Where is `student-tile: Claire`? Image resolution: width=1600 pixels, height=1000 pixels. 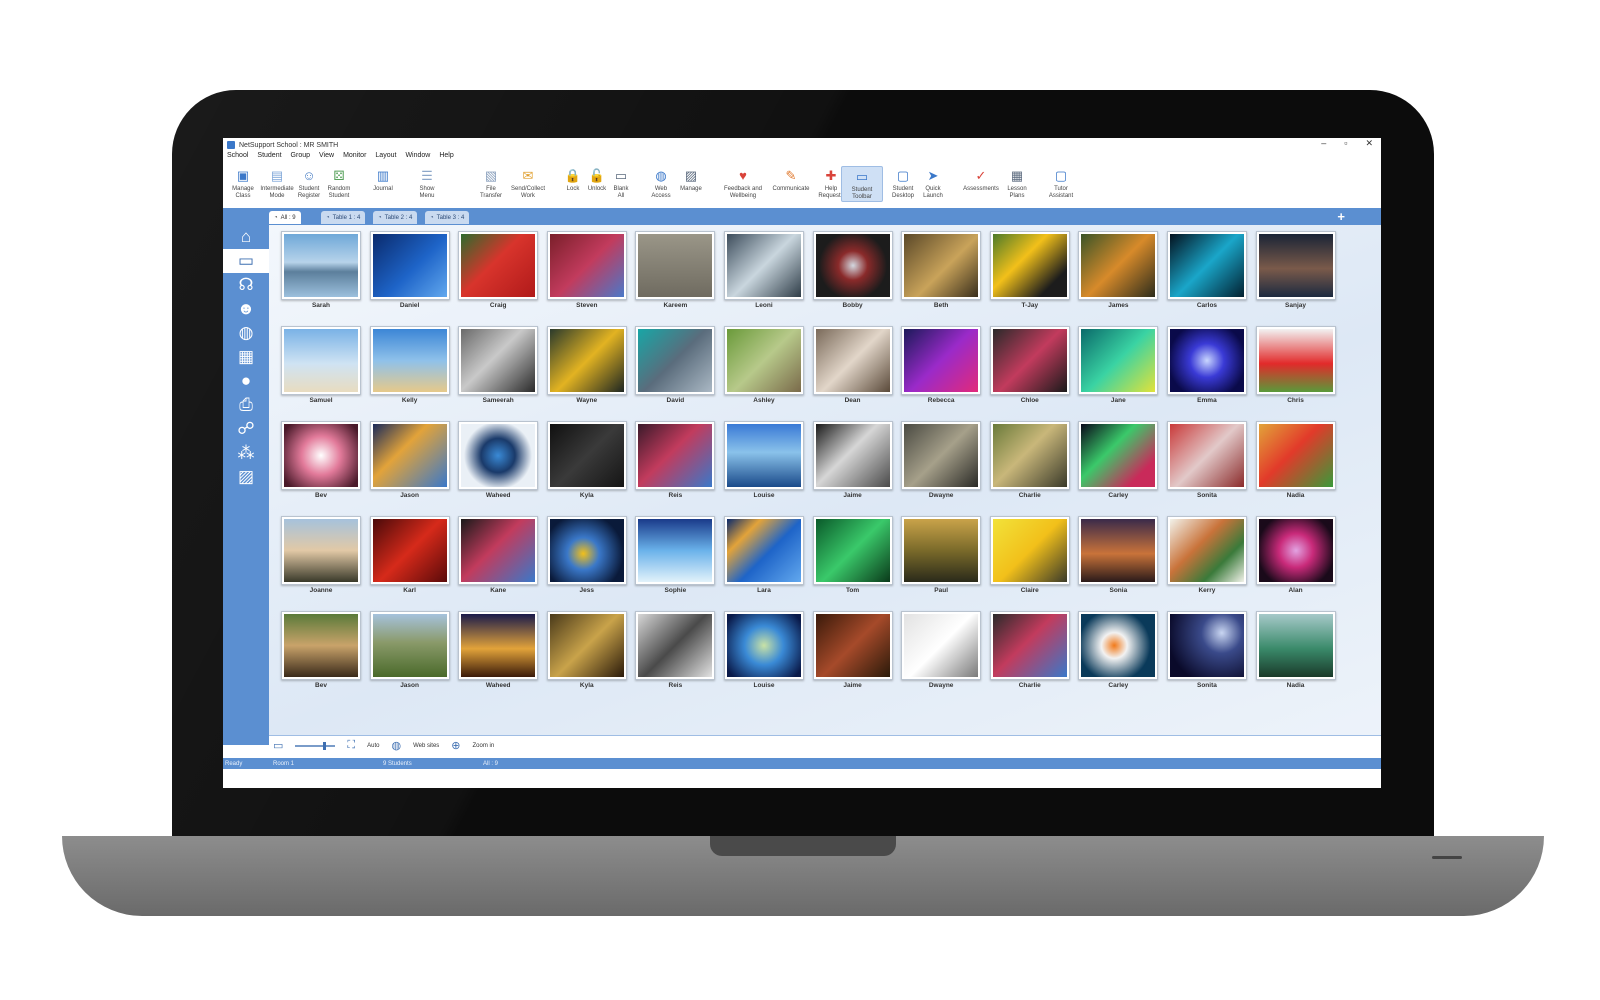
student-tile: Claire is located at coordinates (1029, 560).